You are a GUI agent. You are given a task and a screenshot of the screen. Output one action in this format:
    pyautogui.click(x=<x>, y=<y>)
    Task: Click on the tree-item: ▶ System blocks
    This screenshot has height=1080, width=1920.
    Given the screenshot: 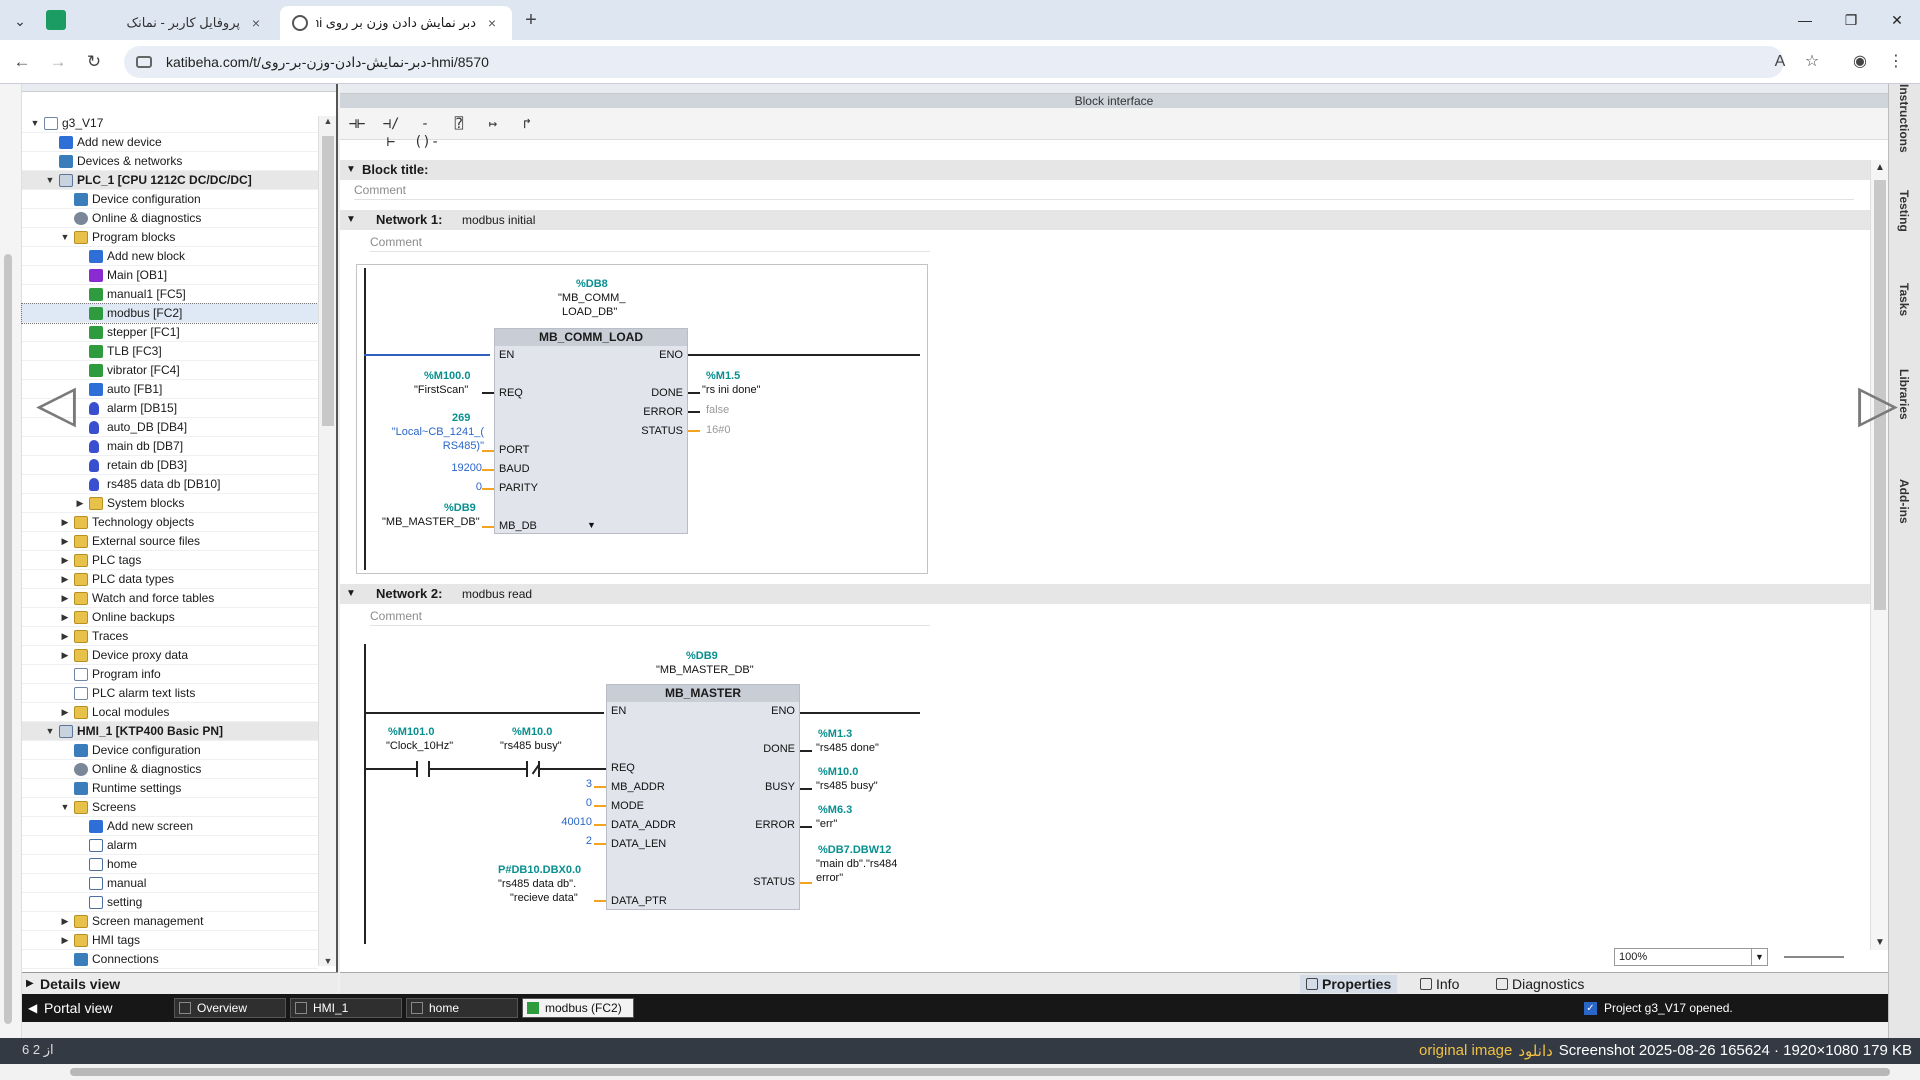 What is the action you would take?
    pyautogui.click(x=170, y=503)
    